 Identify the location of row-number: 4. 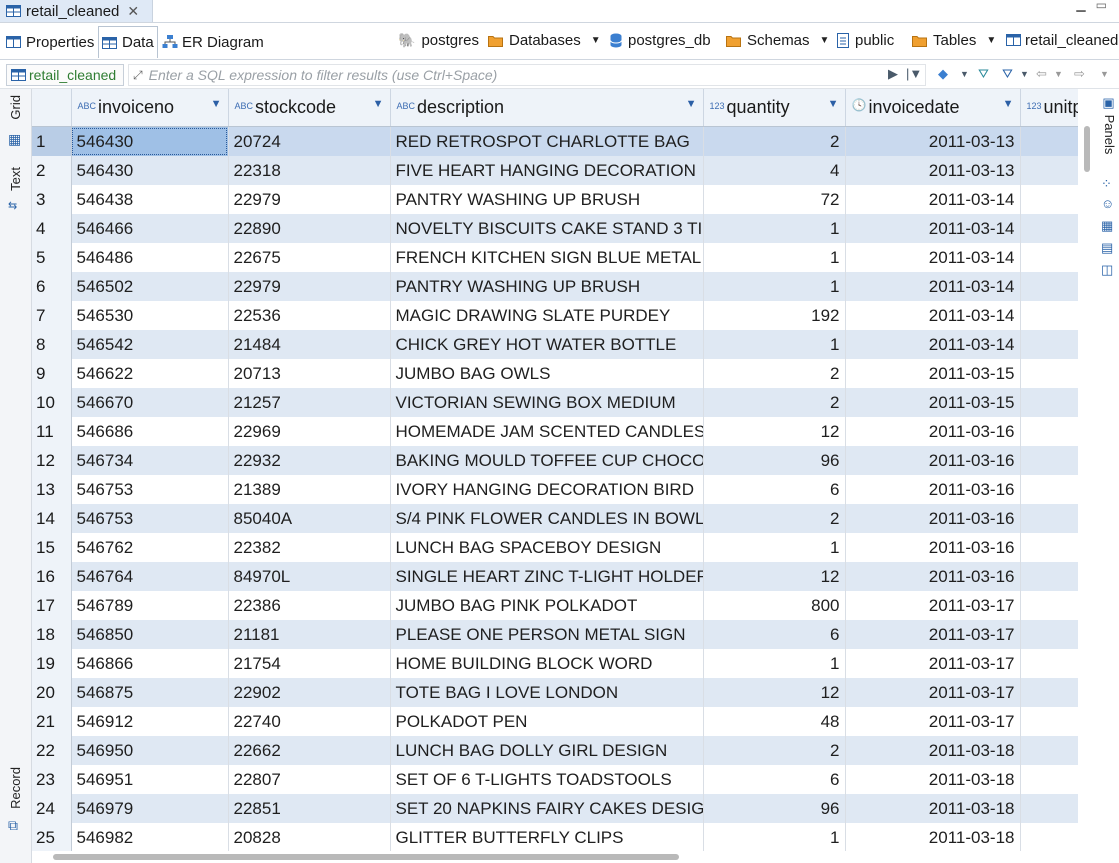
(52, 228).